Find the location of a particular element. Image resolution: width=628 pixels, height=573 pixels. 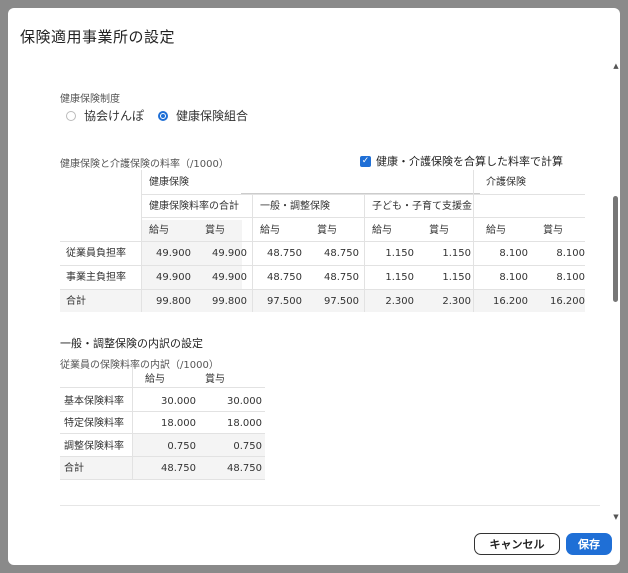

breakdown-row-label: 合計 is located at coordinates (74, 468).